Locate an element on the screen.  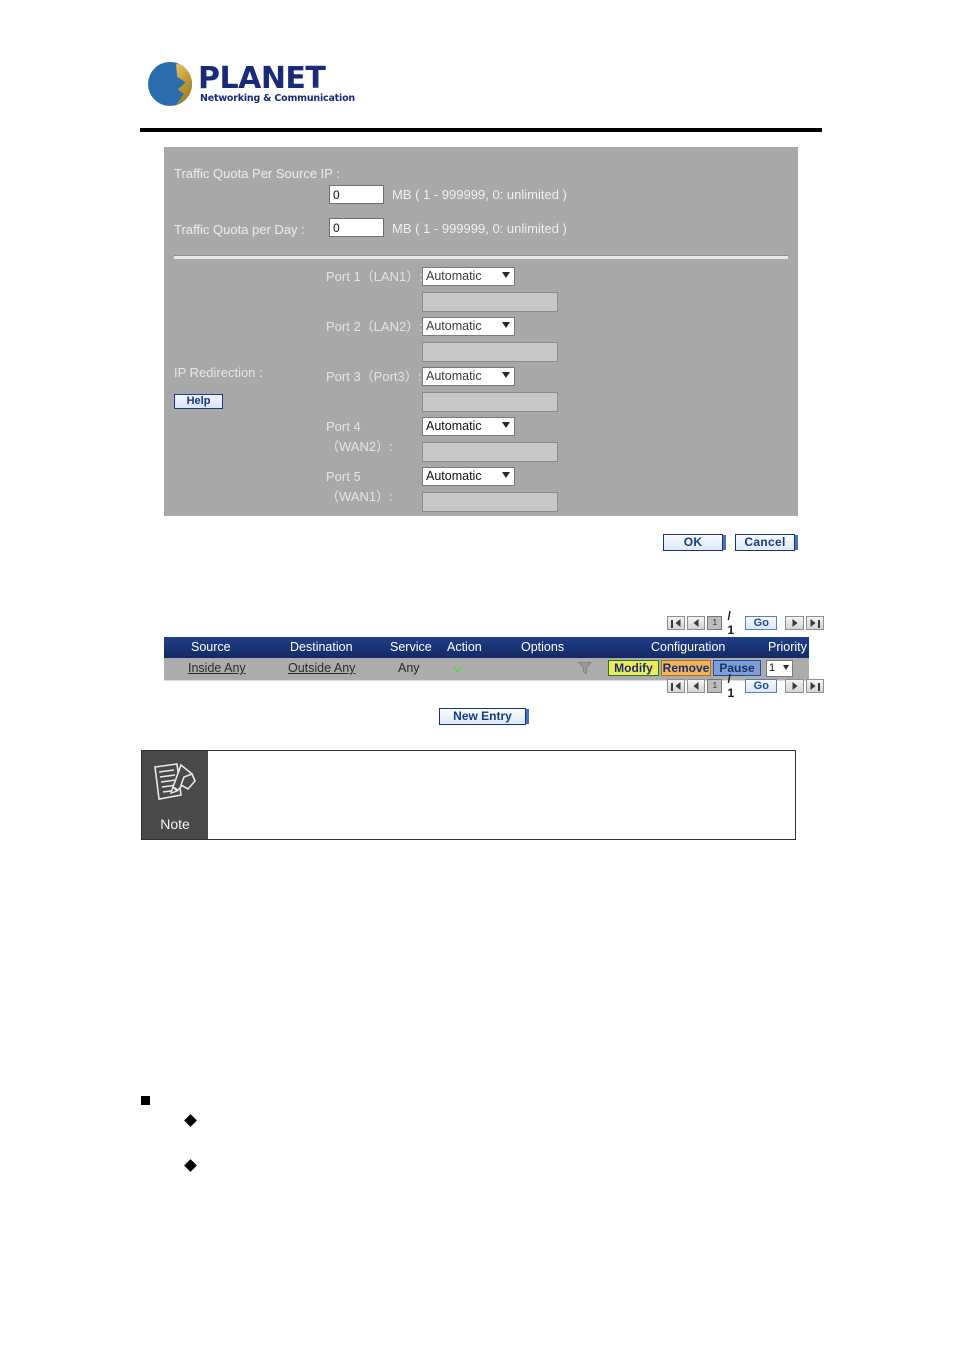
brand-logo: PLANET Networking & Communication is located at coordinates (308, 86).